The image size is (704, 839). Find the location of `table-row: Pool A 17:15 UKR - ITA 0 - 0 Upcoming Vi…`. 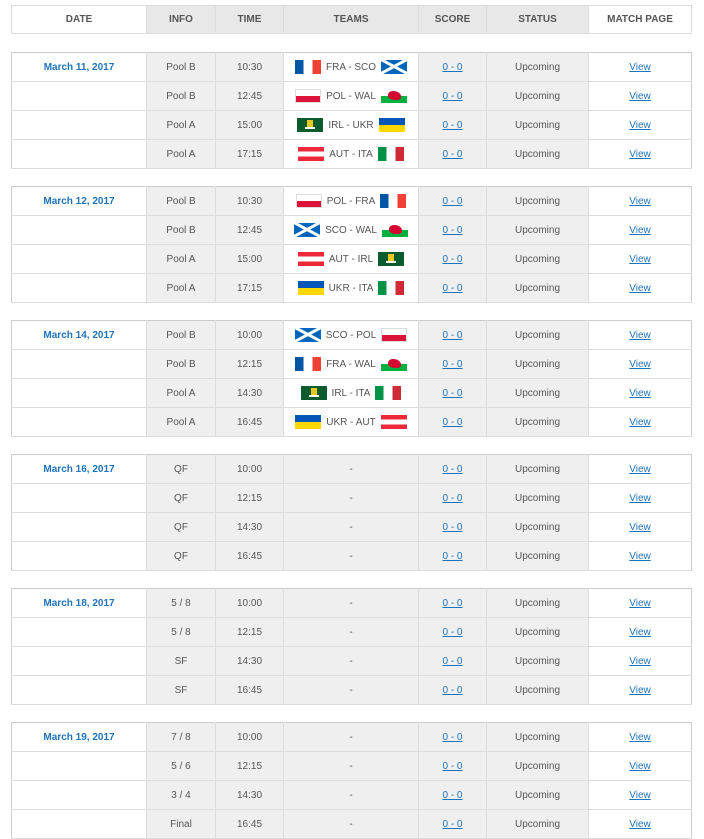

table-row: Pool A 17:15 UKR - ITA 0 - 0 Upcoming Vi… is located at coordinates (351, 288).